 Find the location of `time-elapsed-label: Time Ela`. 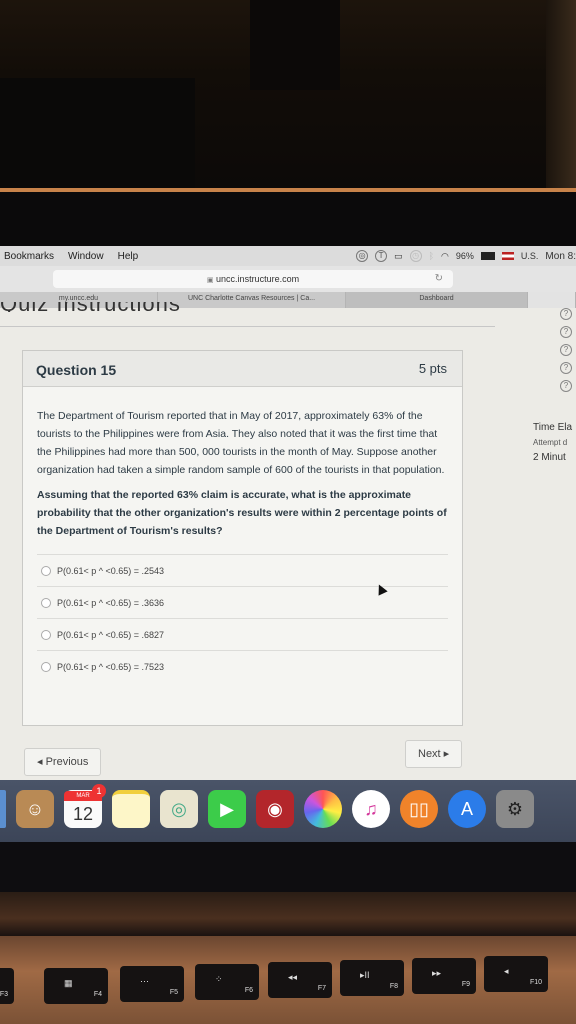

time-elapsed-label: Time Ela is located at coordinates (553, 427).